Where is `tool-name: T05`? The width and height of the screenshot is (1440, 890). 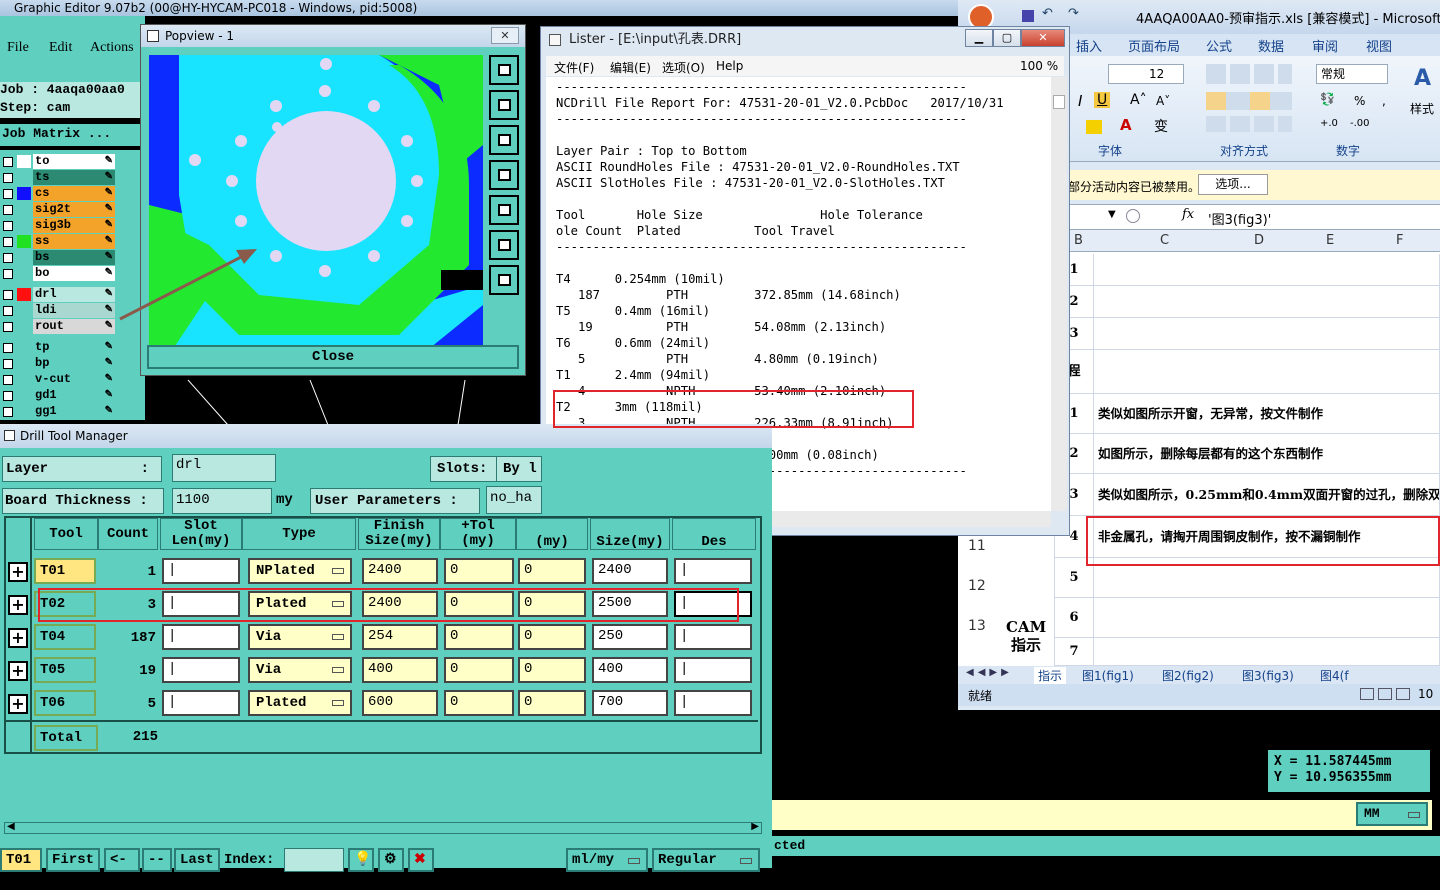 tool-name: T05 is located at coordinates (65, 670).